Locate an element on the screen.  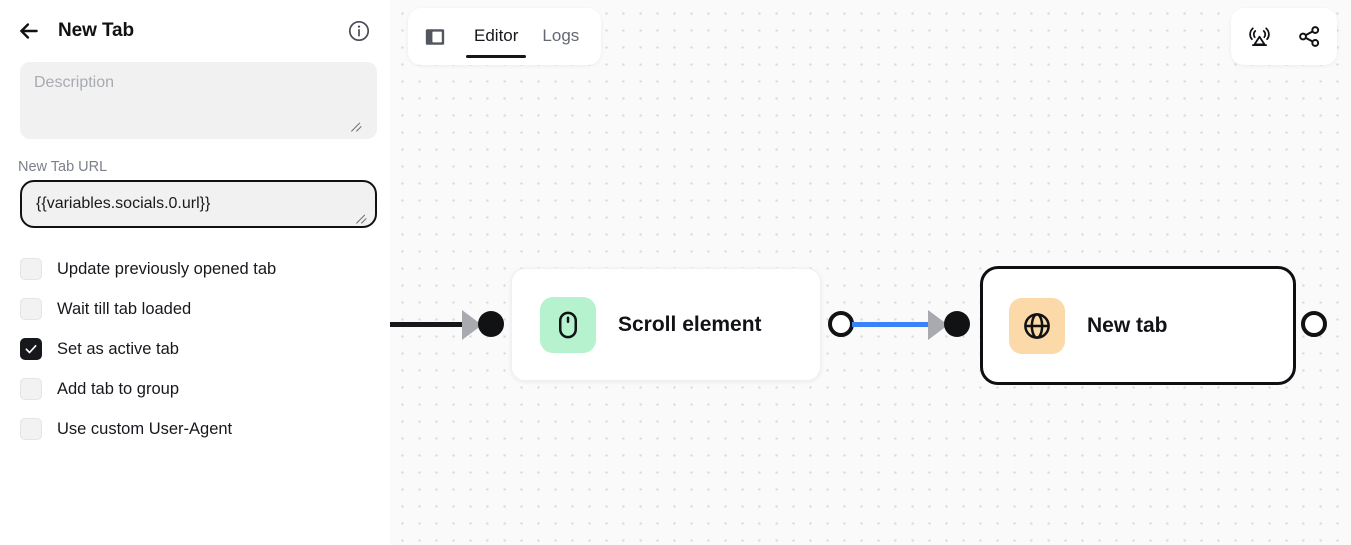
checkbox-update-previously-opened-tab is located at coordinates (31, 269).